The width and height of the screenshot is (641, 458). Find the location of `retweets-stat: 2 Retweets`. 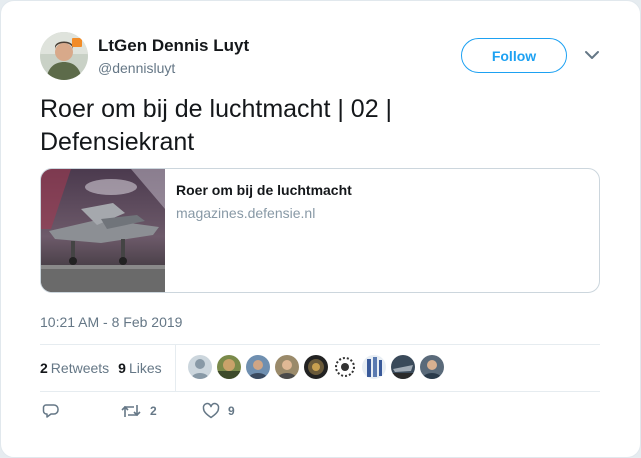

retweets-stat: 2 Retweets is located at coordinates (74, 368).